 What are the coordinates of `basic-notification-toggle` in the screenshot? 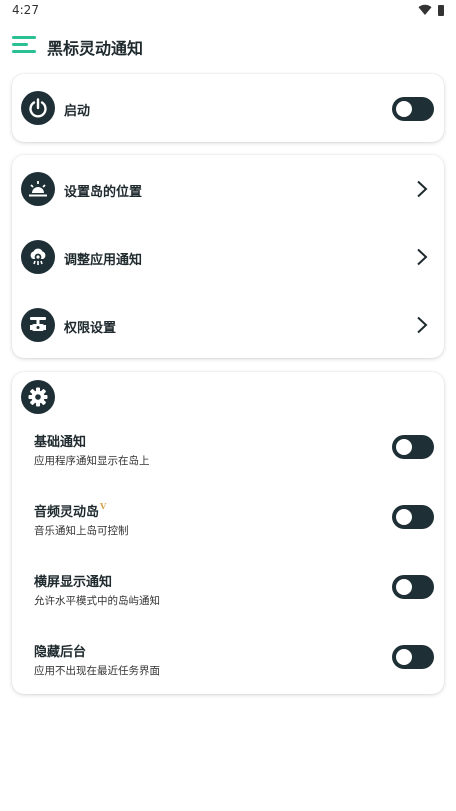 It's located at (413, 447).